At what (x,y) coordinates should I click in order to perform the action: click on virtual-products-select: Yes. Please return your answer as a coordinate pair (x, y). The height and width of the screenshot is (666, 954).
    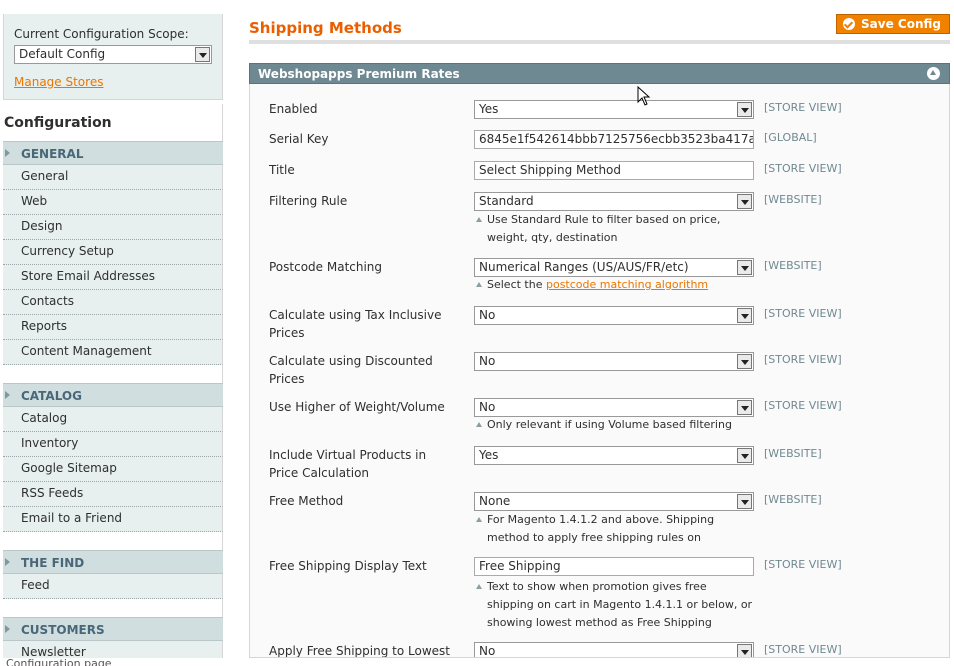
    Looking at the image, I should click on (614, 455).